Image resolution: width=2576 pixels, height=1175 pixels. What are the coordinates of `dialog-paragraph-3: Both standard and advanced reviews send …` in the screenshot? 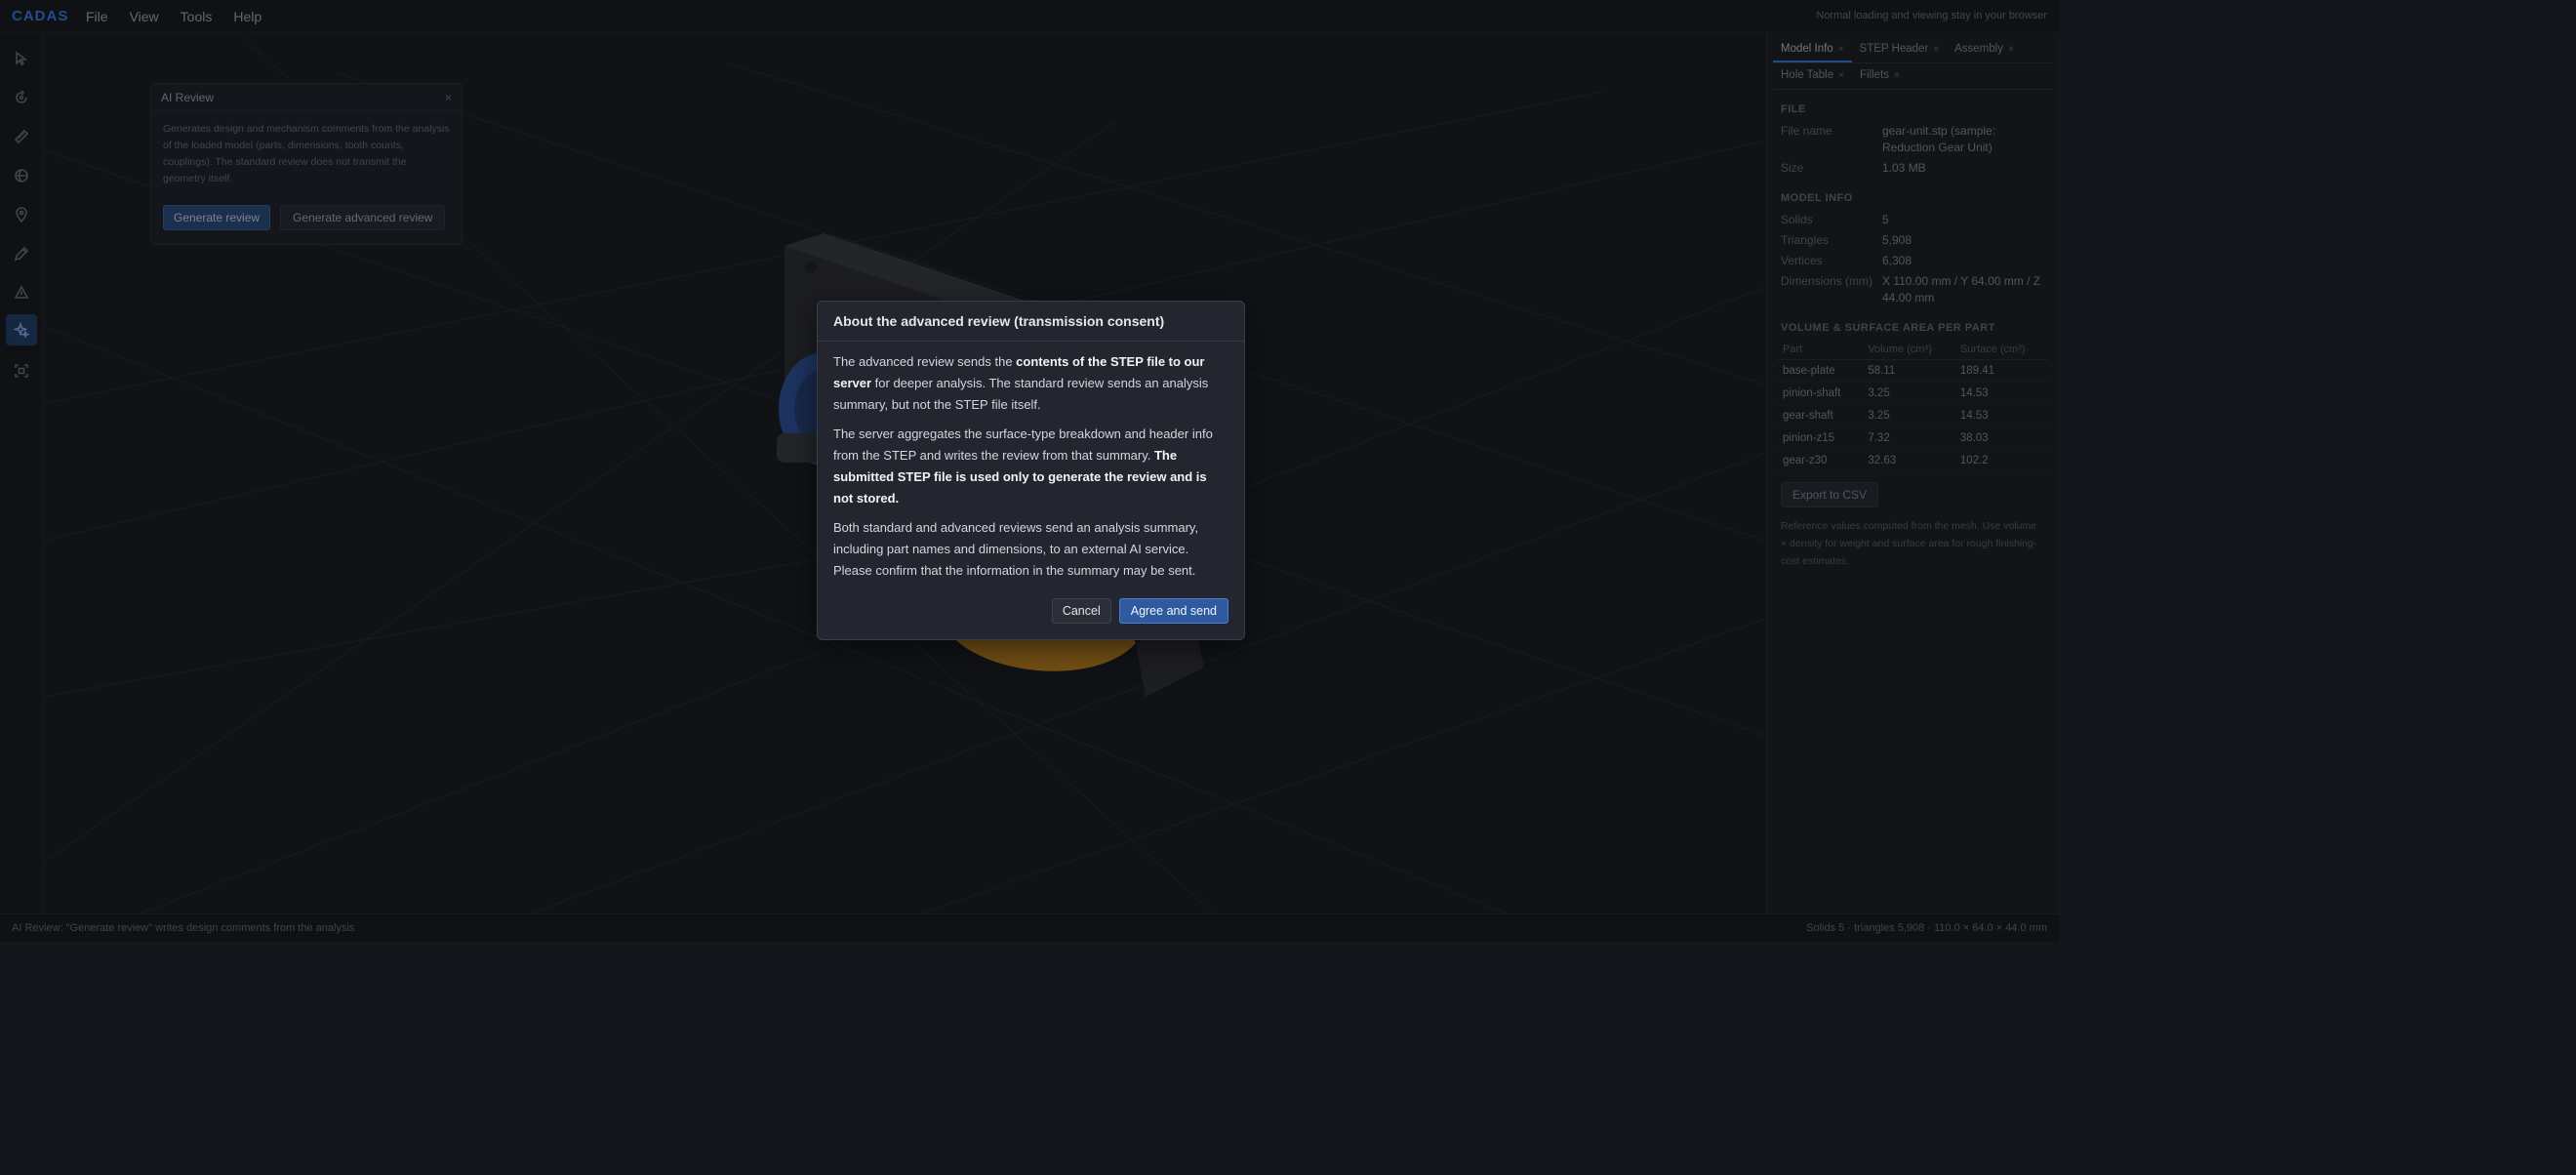 It's located at (1016, 549).